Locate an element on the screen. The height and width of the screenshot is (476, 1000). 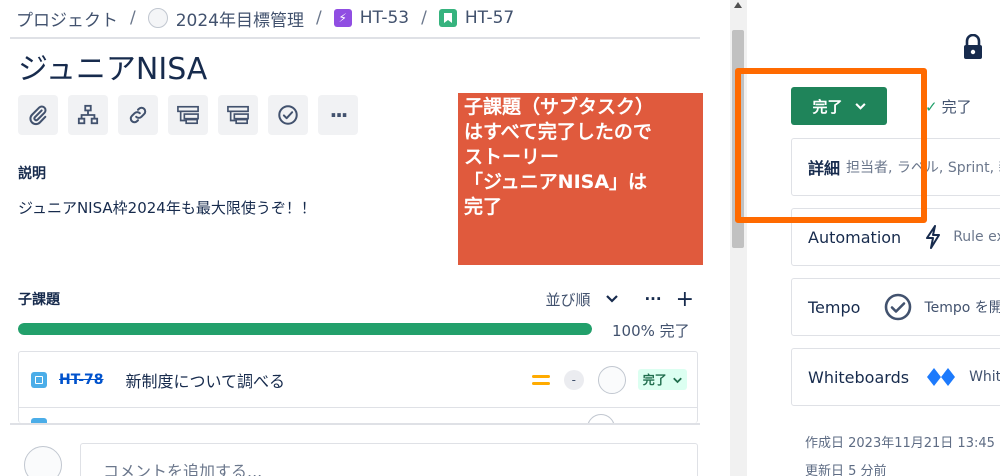
subtasks-list: HT-78 新制度について調べる - 完了 is located at coordinates (358, 387).